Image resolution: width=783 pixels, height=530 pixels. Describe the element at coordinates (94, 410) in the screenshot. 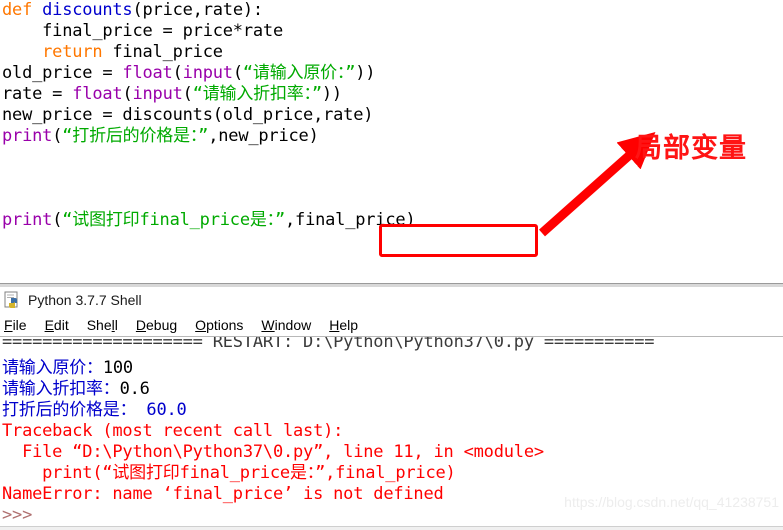

I see `shell-token: 打折后的价格是： 60.0` at that location.